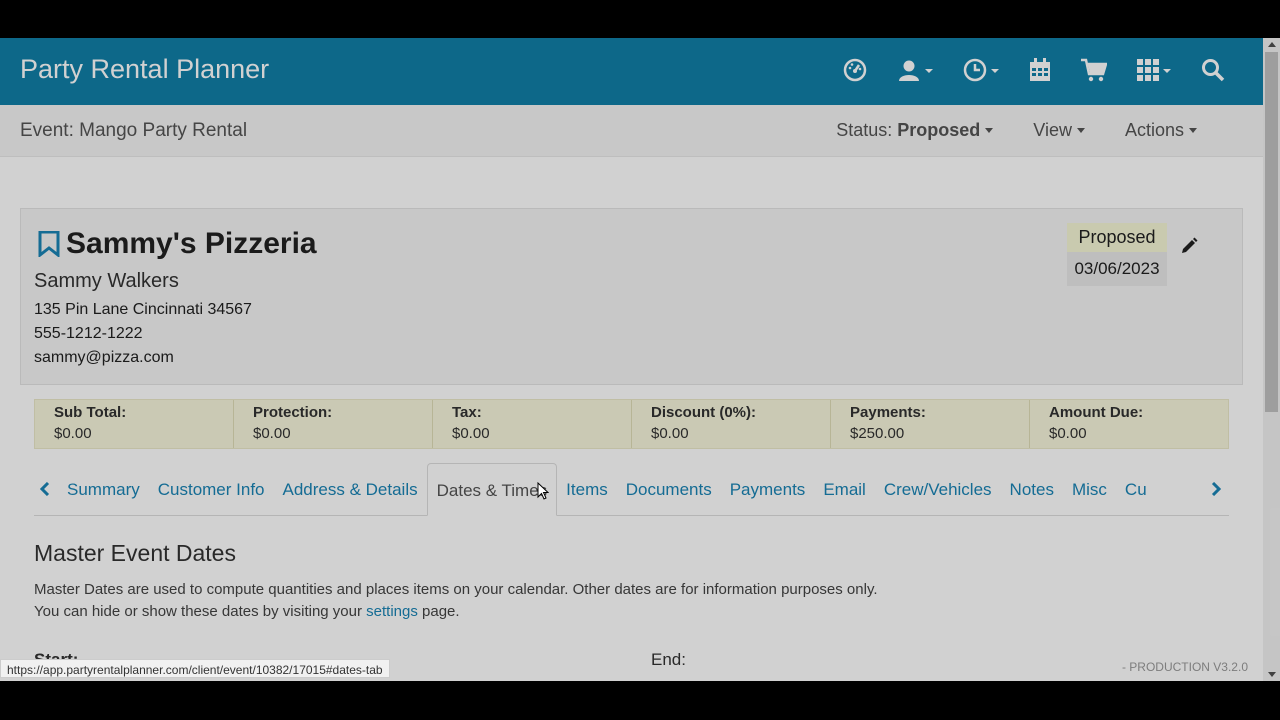 The image size is (1280, 720). I want to click on summary-discount: Discount (0%): $0.00, so click(730, 424).